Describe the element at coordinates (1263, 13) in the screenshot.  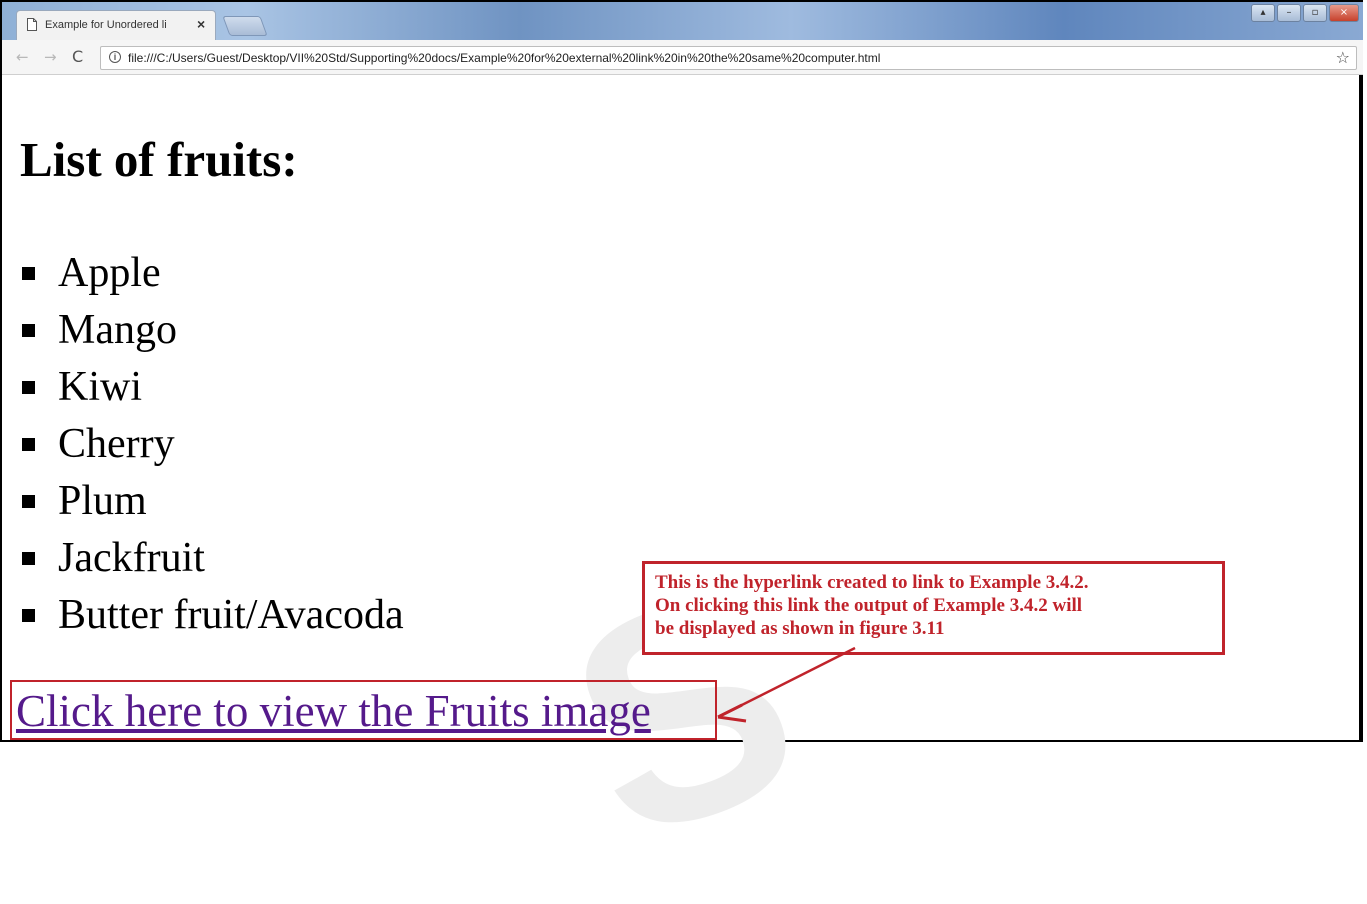
I see `user-icon: ▴` at that location.